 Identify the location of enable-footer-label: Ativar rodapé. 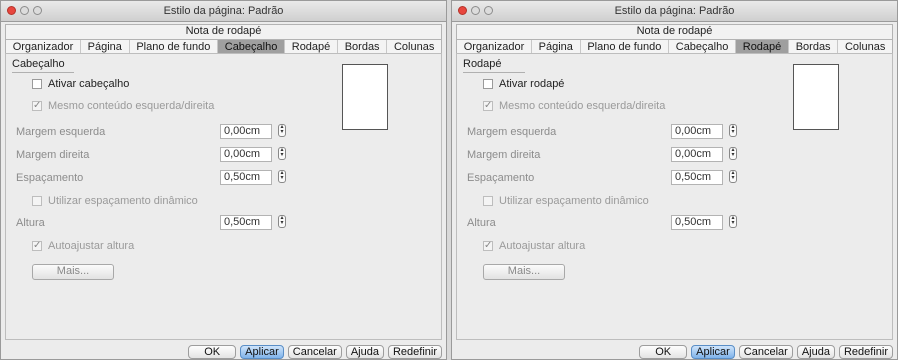
(532, 84).